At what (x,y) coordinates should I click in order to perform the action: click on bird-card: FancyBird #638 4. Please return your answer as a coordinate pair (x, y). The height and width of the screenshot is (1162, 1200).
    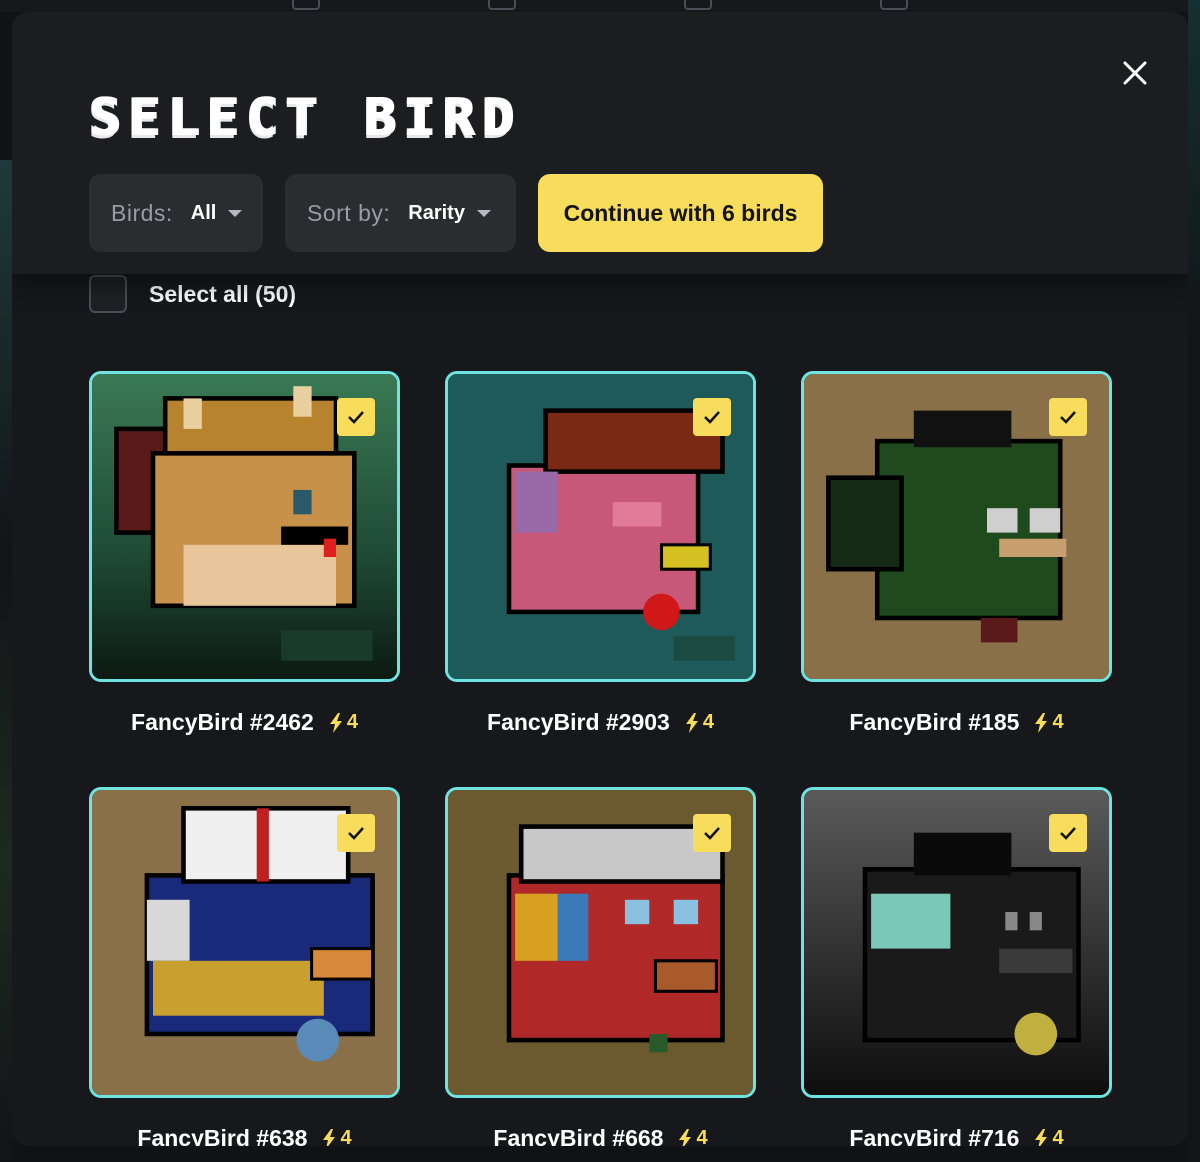
    Looking at the image, I should click on (244, 966).